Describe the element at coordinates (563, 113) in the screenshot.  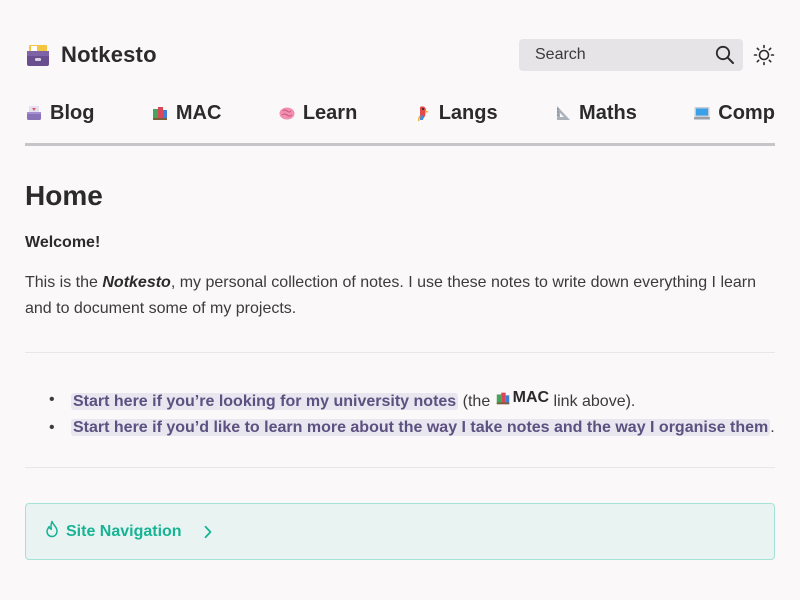
I see `triangular-ruler-icon` at that location.